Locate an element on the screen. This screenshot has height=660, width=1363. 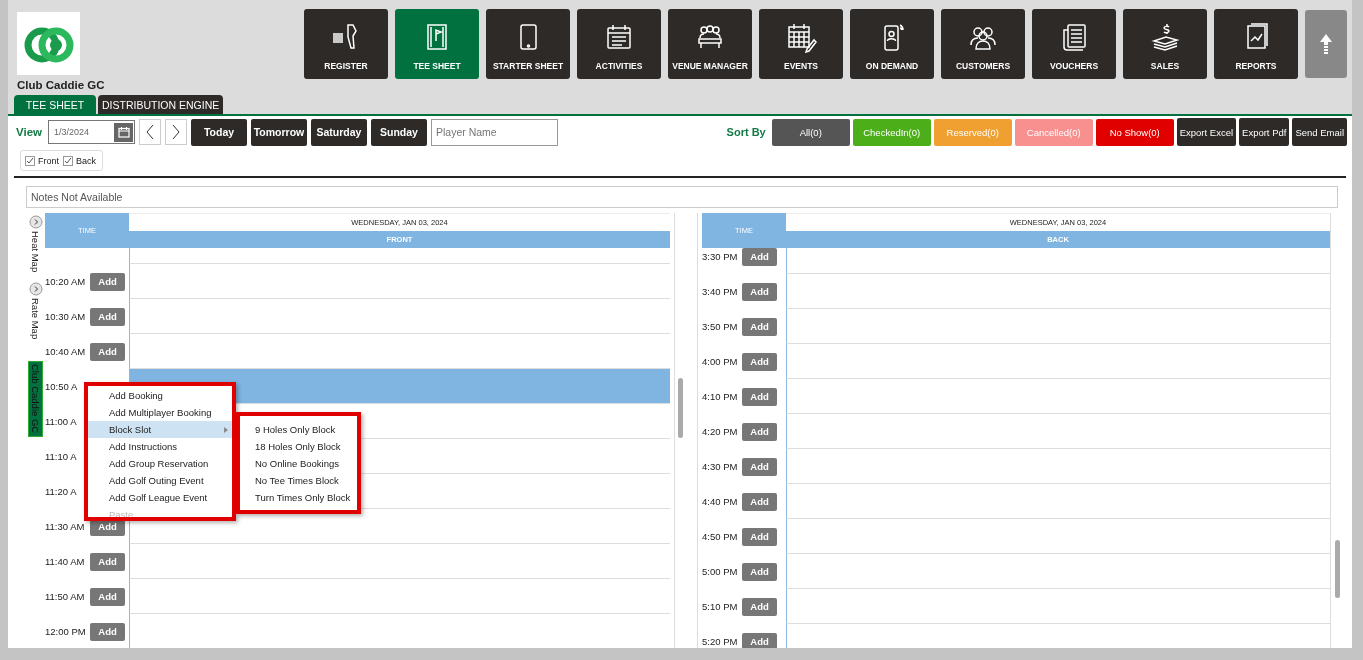
nav-button: ACTIVITIES is located at coordinates (619, 44).